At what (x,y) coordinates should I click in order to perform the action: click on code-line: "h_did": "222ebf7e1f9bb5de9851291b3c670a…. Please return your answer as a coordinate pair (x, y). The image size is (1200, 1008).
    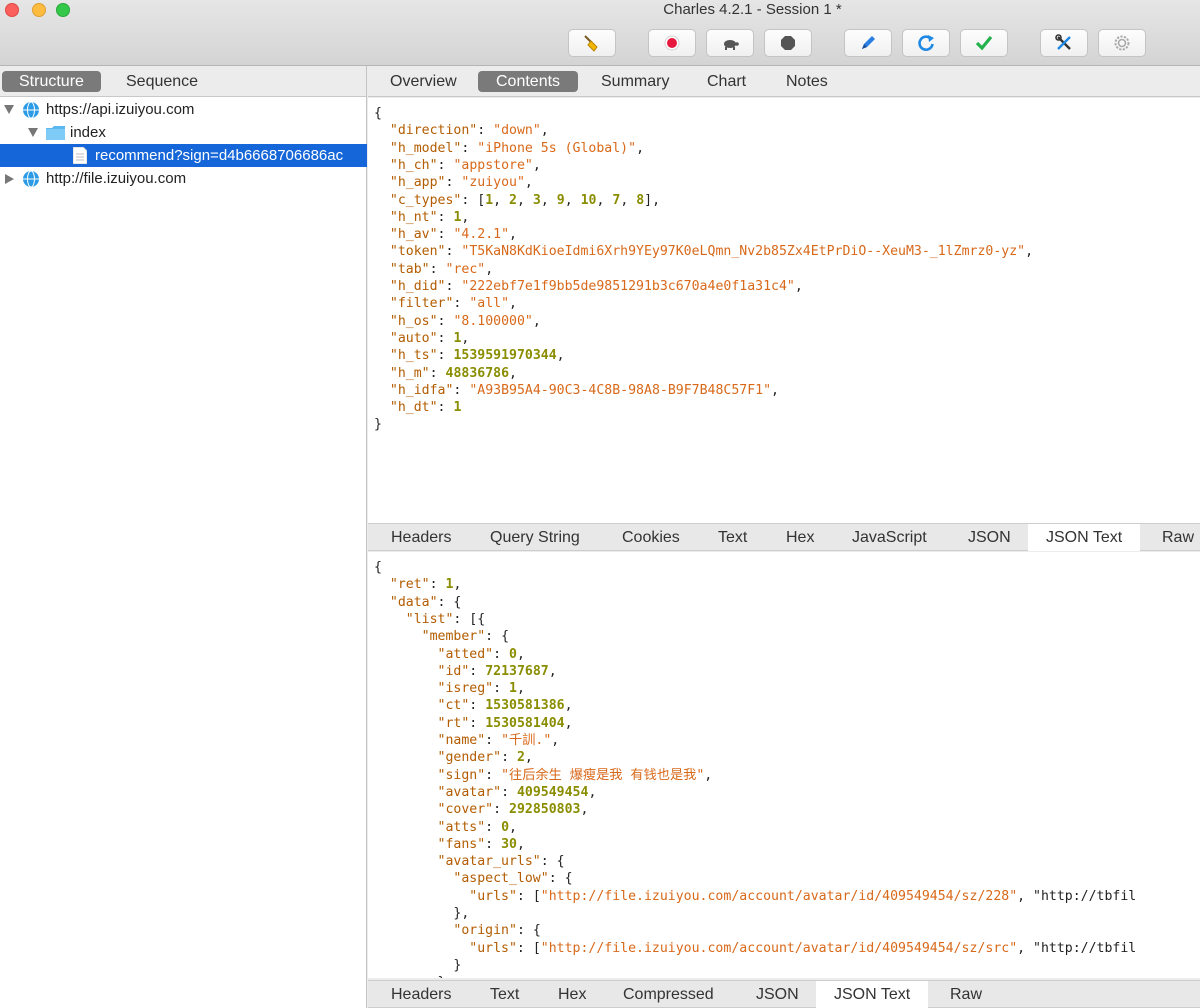
    Looking at the image, I should click on (596, 286).